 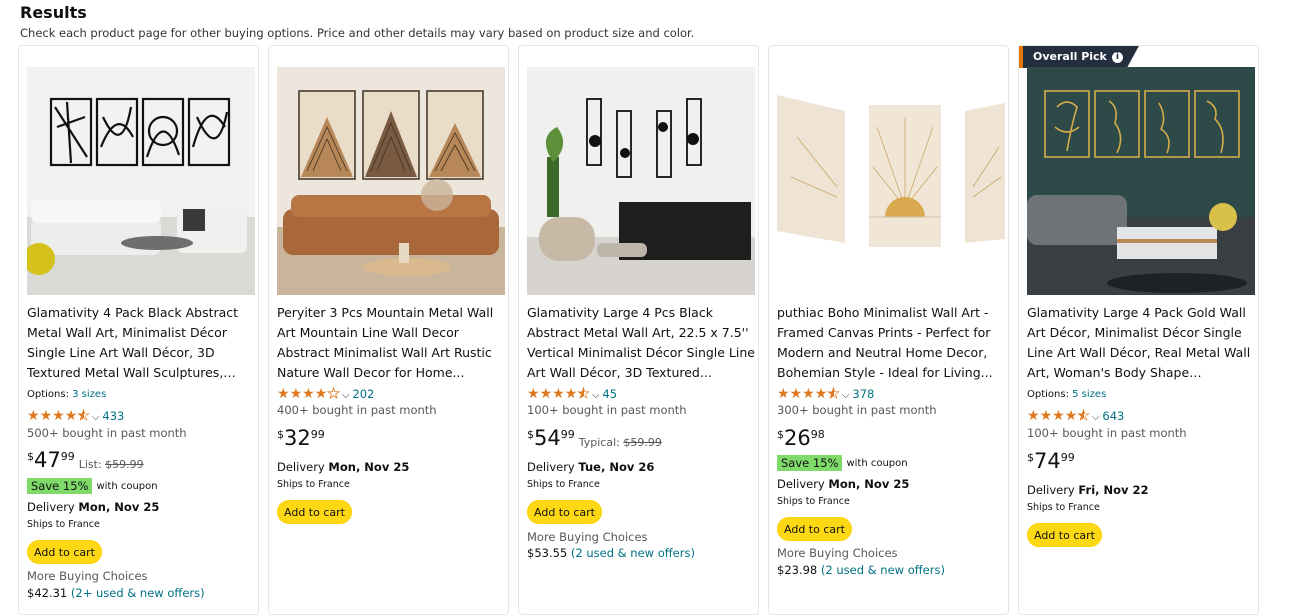 What do you see at coordinates (863, 394) in the screenshot?
I see `rating-count: 378` at bounding box center [863, 394].